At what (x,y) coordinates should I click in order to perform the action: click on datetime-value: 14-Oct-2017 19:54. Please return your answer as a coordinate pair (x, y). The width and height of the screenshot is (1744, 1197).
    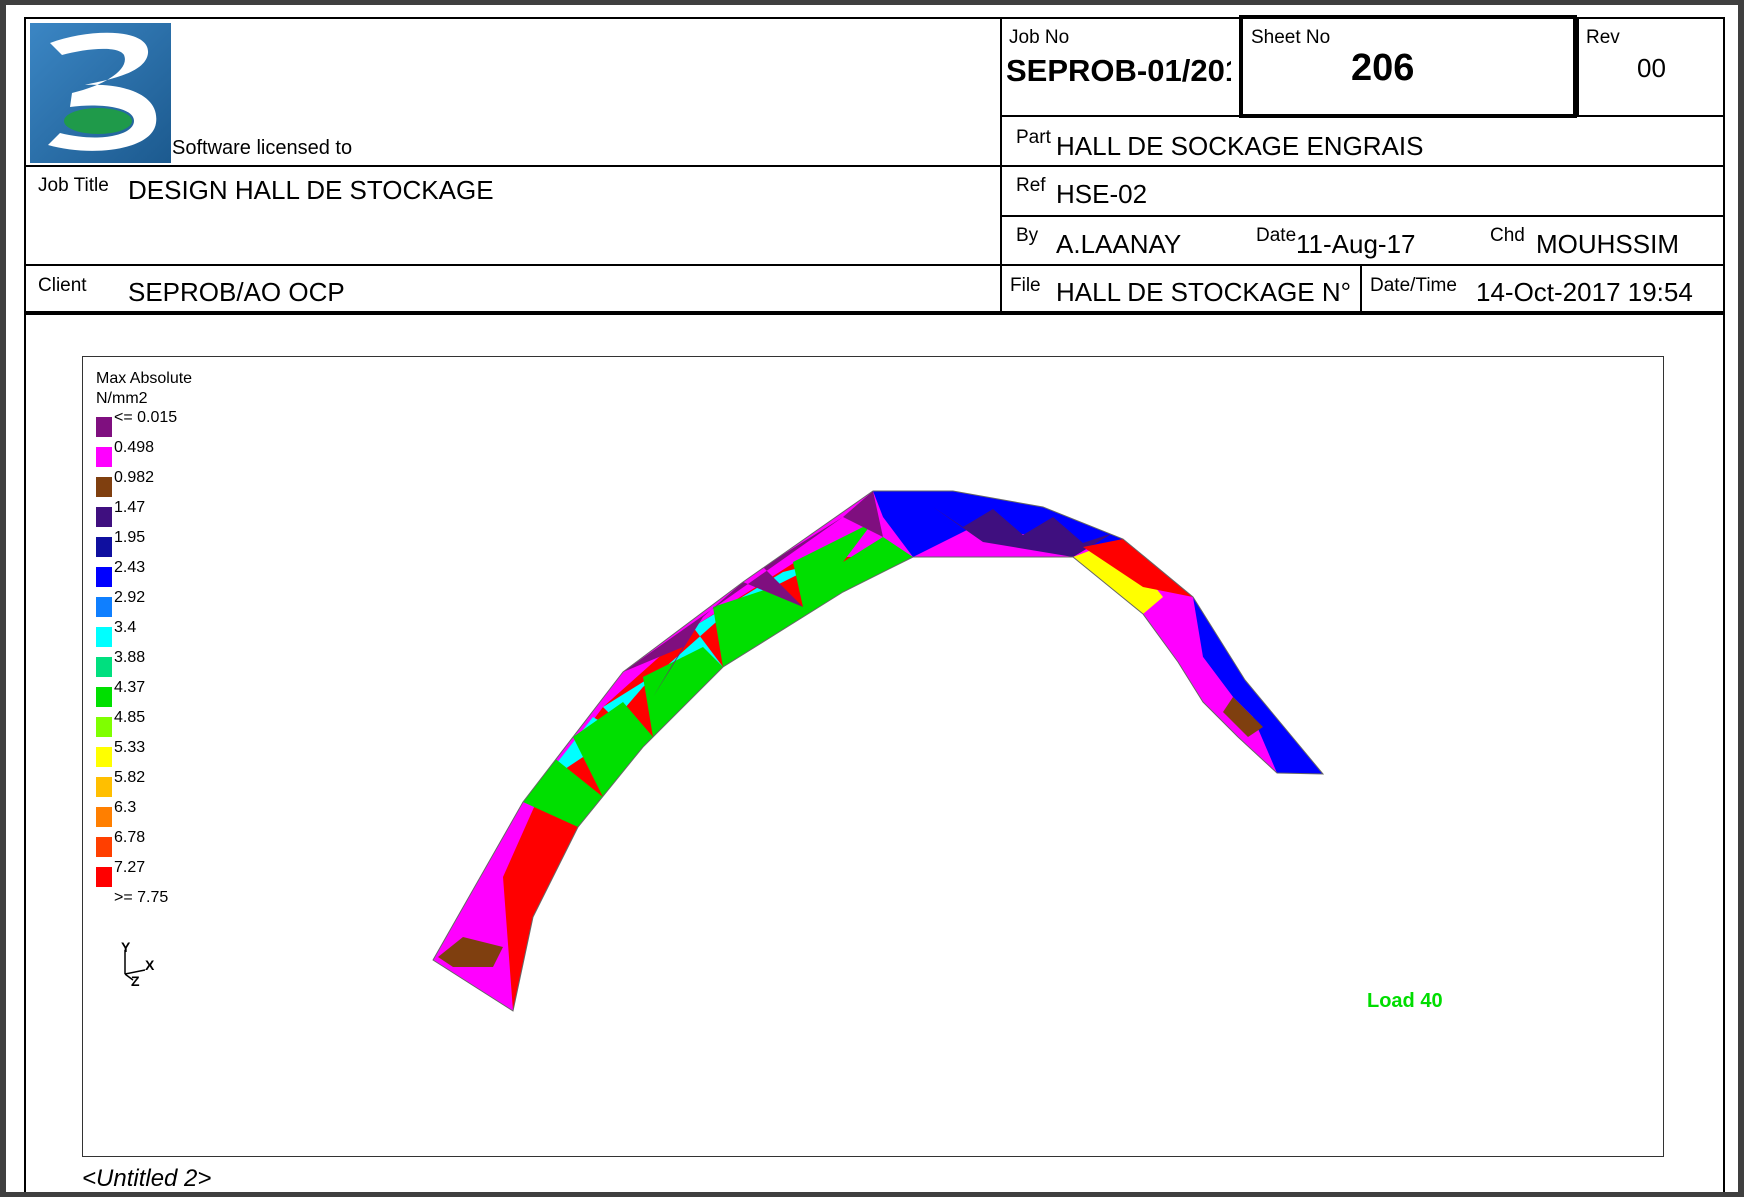
    Looking at the image, I should click on (1584, 292).